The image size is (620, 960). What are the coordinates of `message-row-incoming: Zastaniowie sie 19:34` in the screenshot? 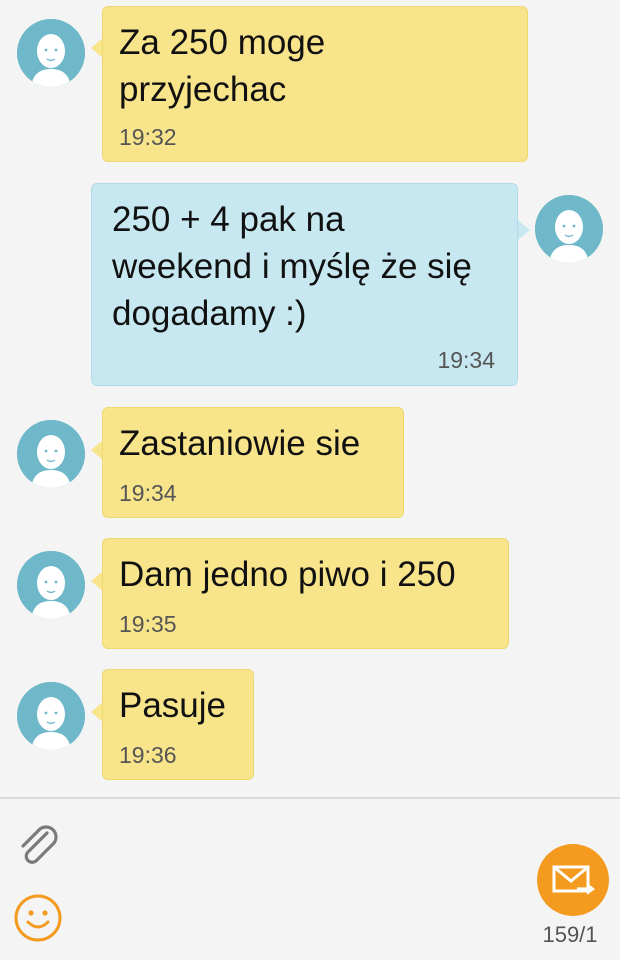 It's located at (310, 462).